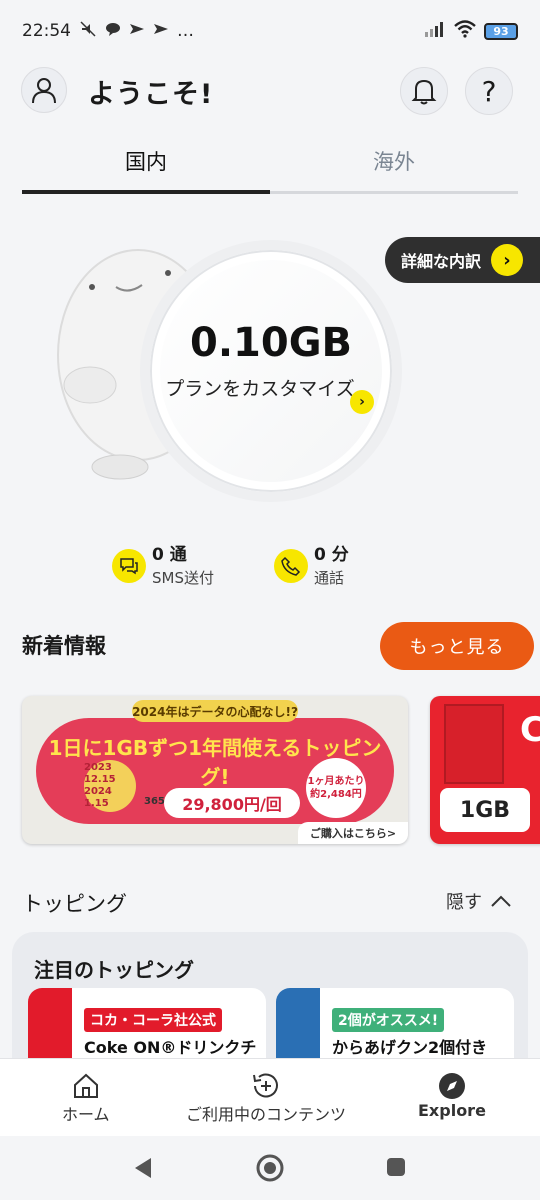 The width and height of the screenshot is (540, 1200). I want to click on nav-home: ホーム, so click(86, 1098).